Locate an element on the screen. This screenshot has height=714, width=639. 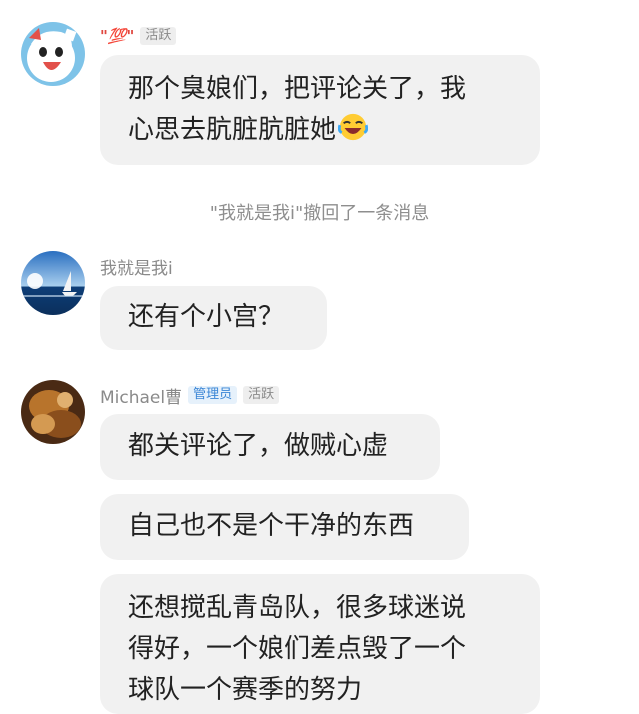
laughing-crying-emoji-icon is located at coordinates (353, 127).